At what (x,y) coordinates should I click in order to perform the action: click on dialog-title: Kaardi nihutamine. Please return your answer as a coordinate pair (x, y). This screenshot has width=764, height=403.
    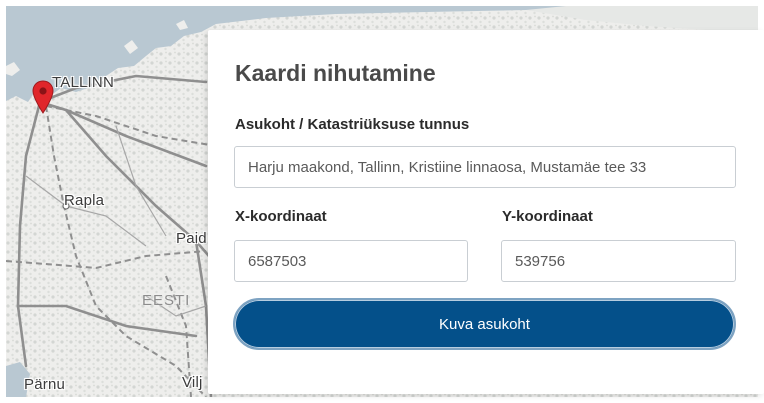
    Looking at the image, I should click on (335, 73).